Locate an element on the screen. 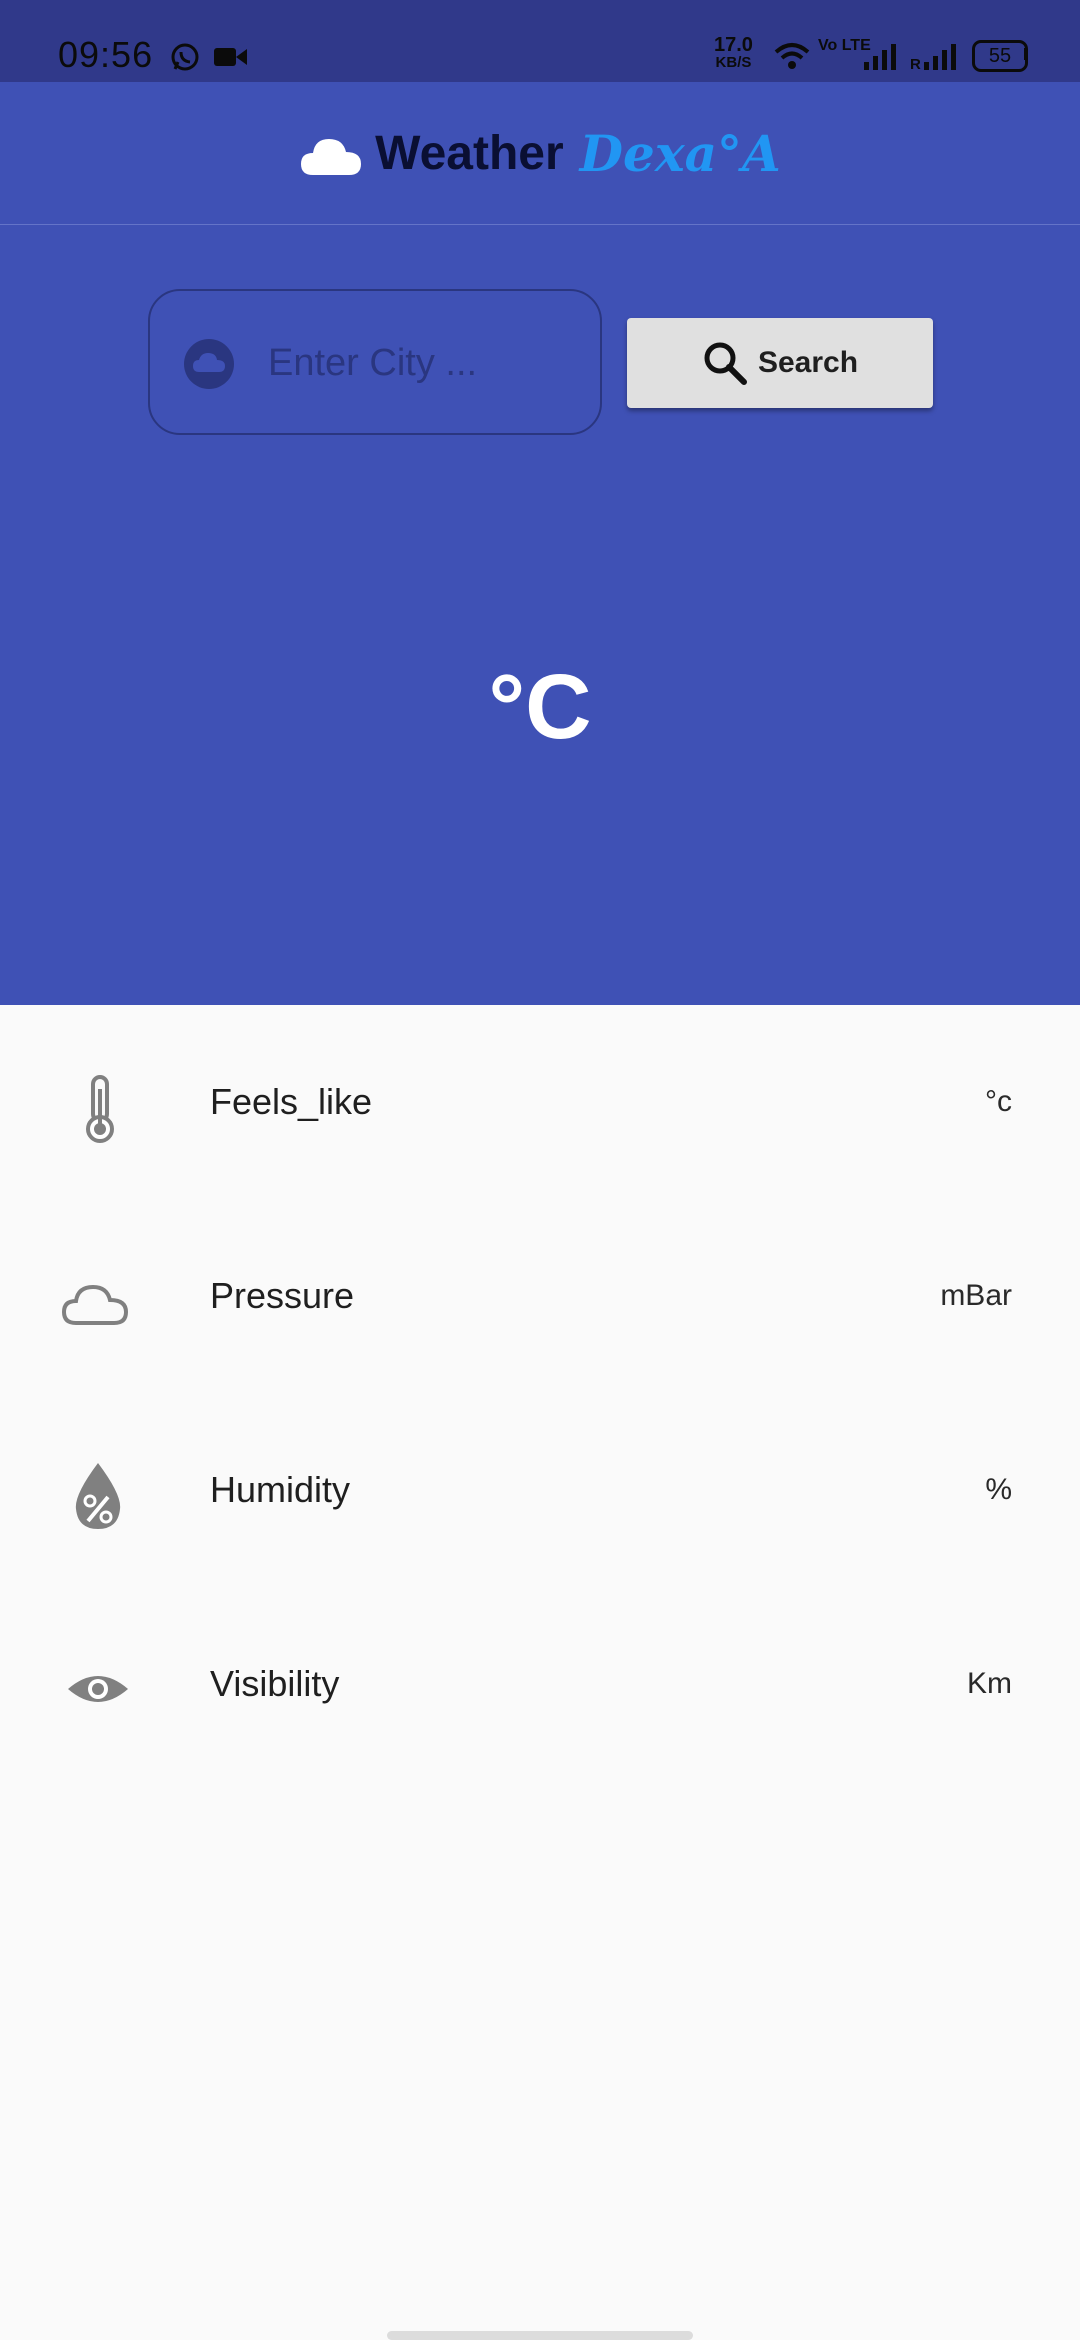 The width and height of the screenshot is (1080, 2340). roaming-indicator: R is located at coordinates (915, 64).